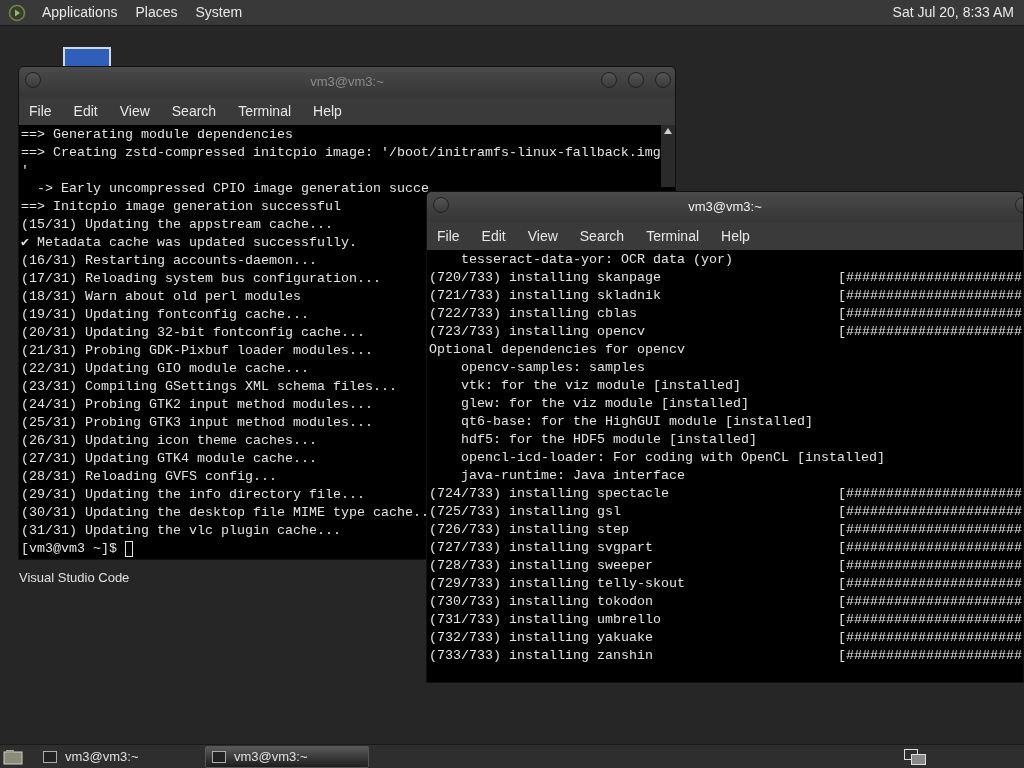 Image resolution: width=1024 pixels, height=768 pixels. Describe the element at coordinates (156, 12) in the screenshot. I see `panel-menu: Places` at that location.